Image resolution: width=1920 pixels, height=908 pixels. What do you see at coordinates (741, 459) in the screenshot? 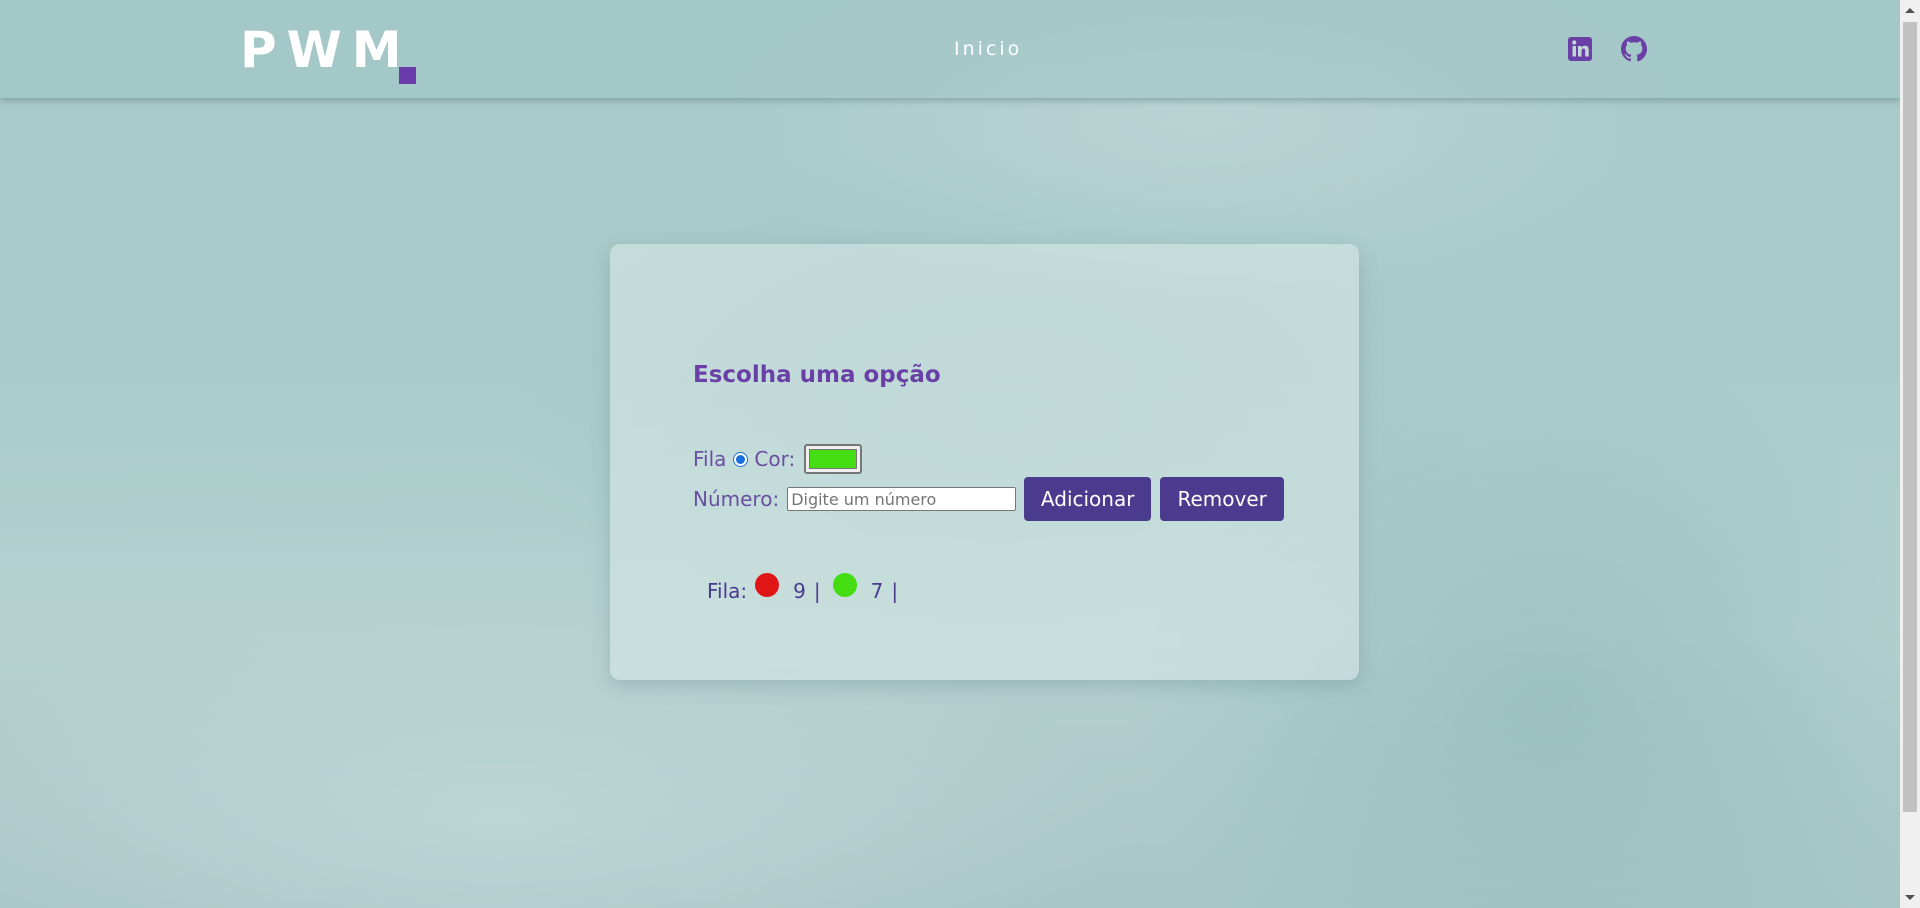
I see `fila-radio` at bounding box center [741, 459].